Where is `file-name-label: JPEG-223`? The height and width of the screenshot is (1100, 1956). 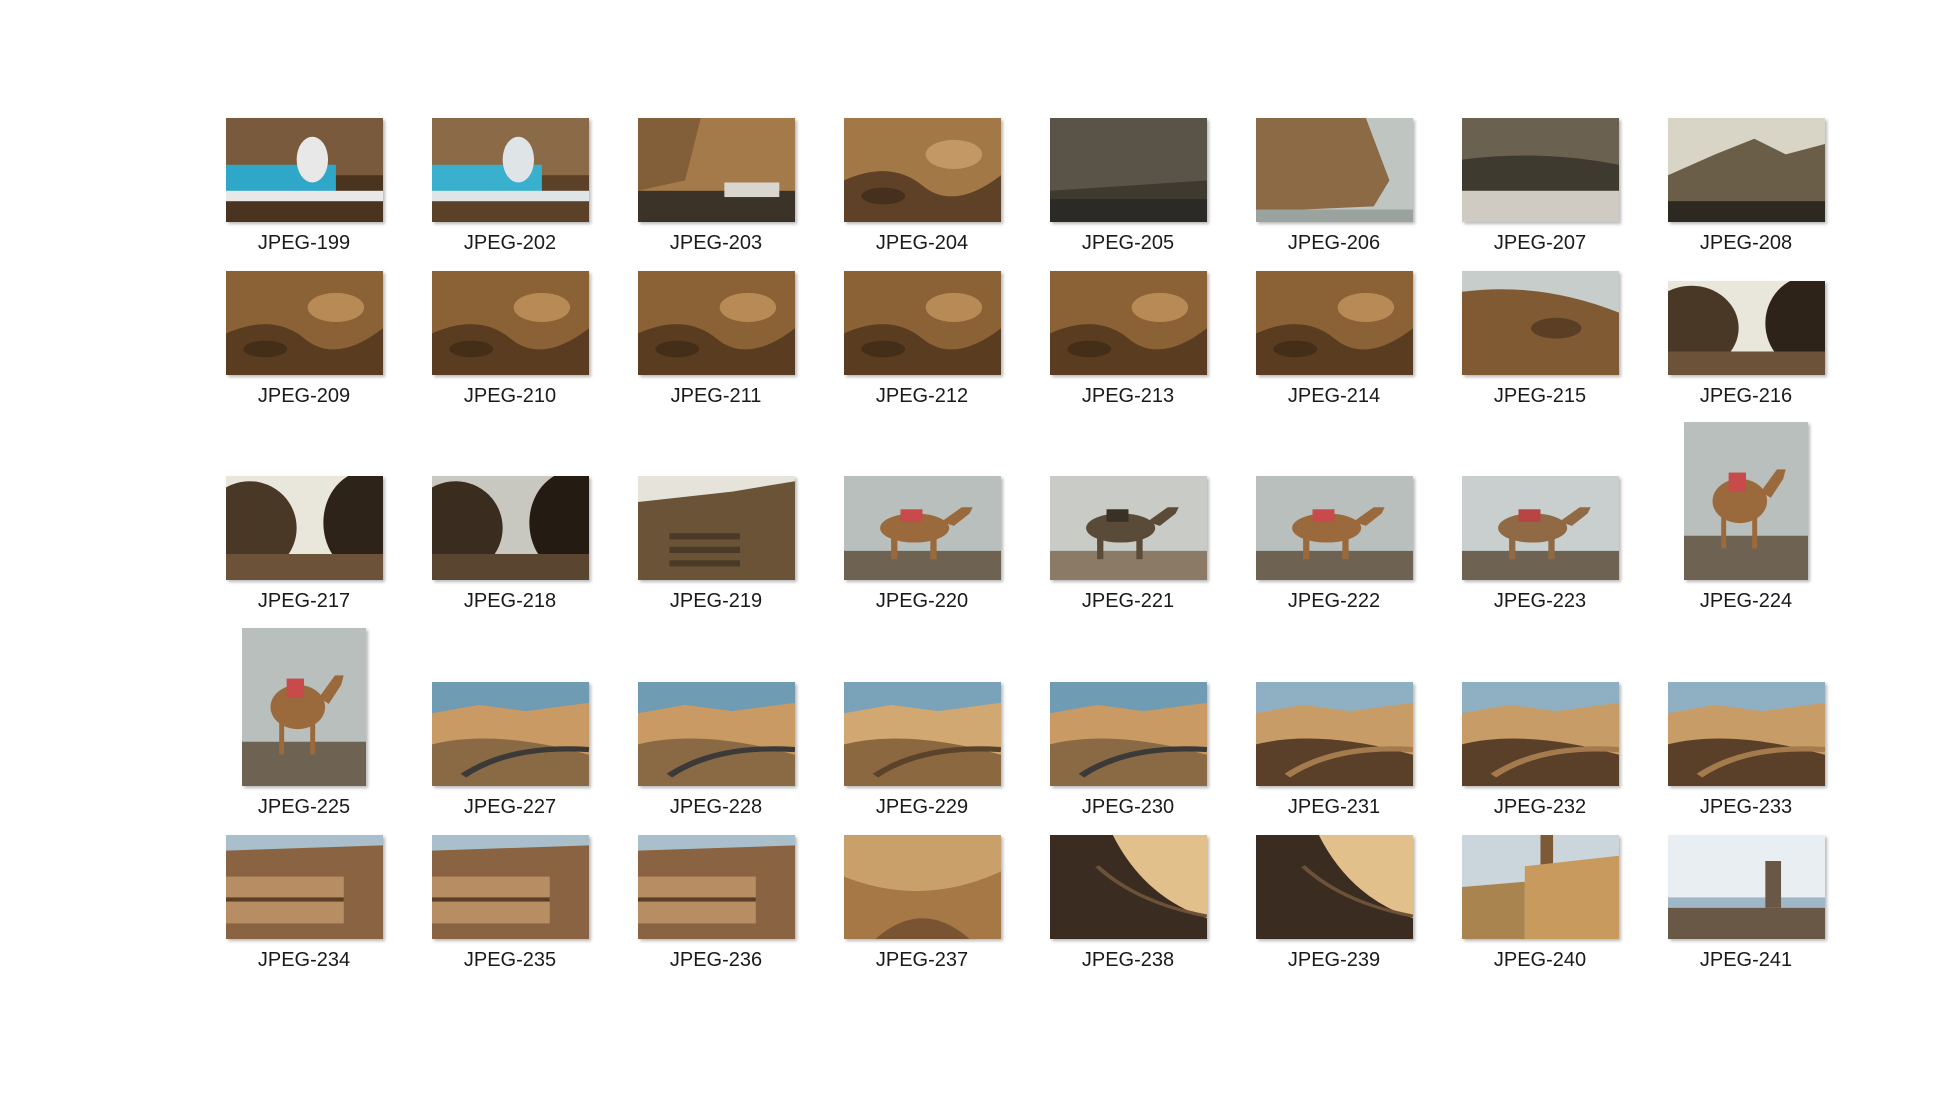
file-name-label: JPEG-223 is located at coordinates (1540, 601).